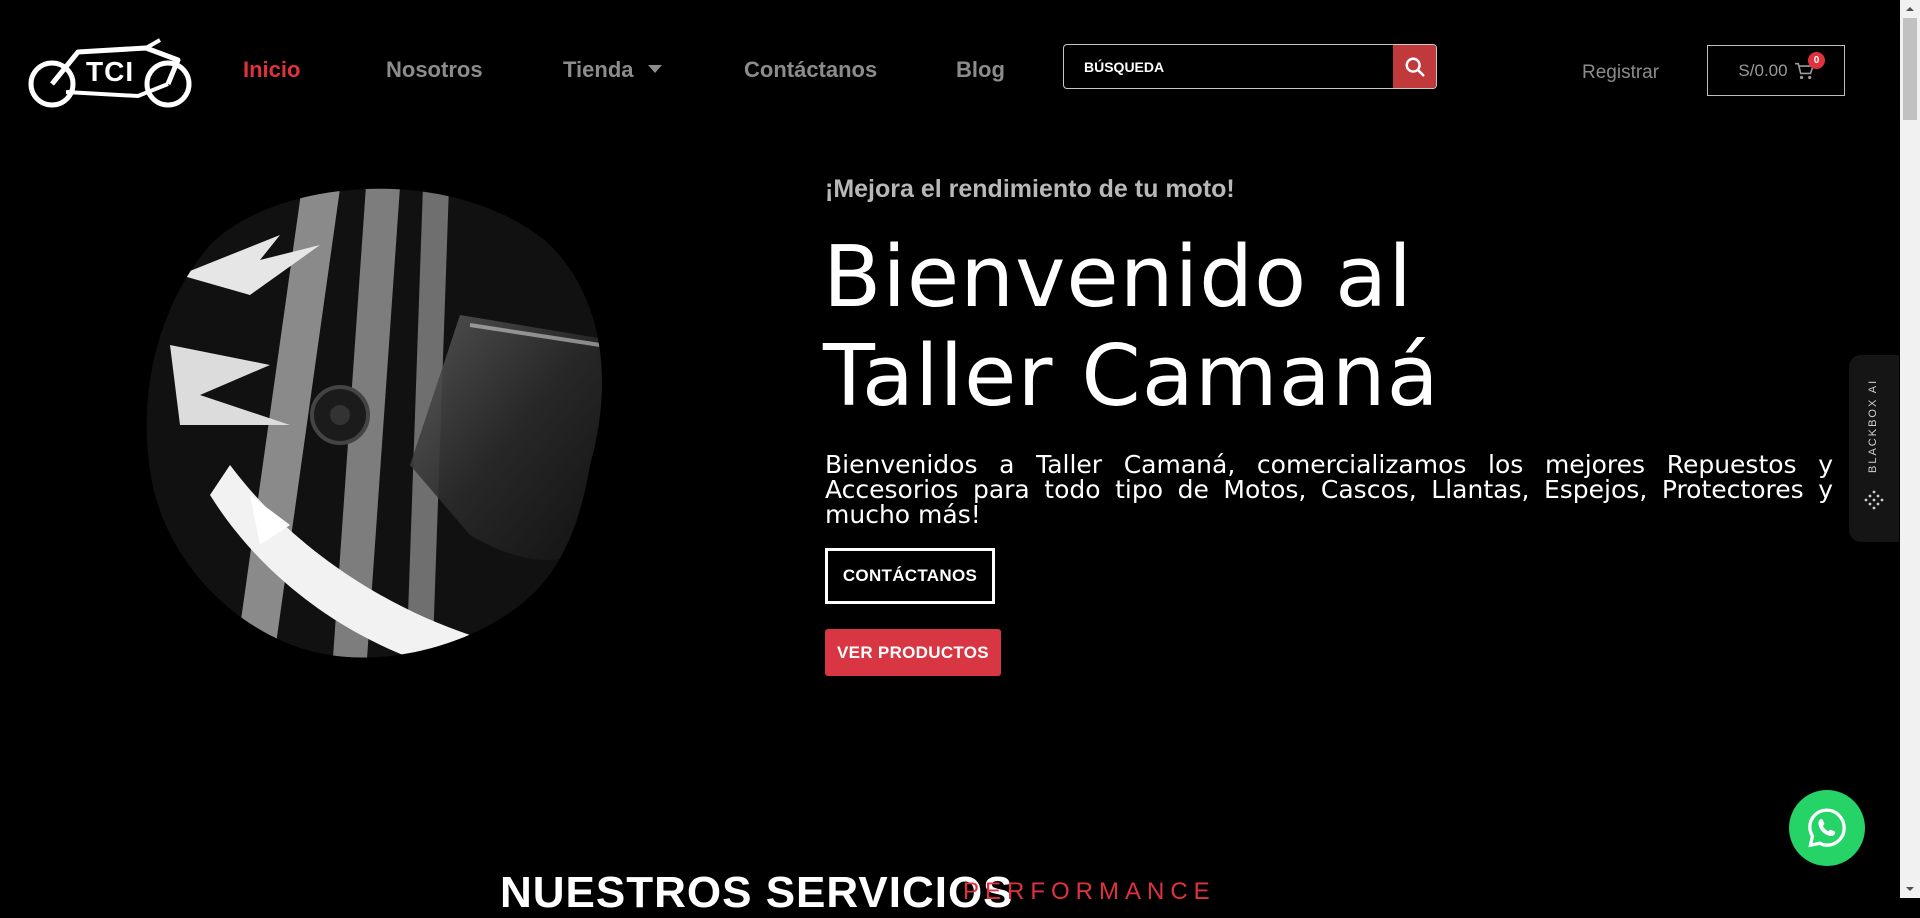 The height and width of the screenshot is (918, 1920). I want to click on site-logo: TCI, so click(111, 72).